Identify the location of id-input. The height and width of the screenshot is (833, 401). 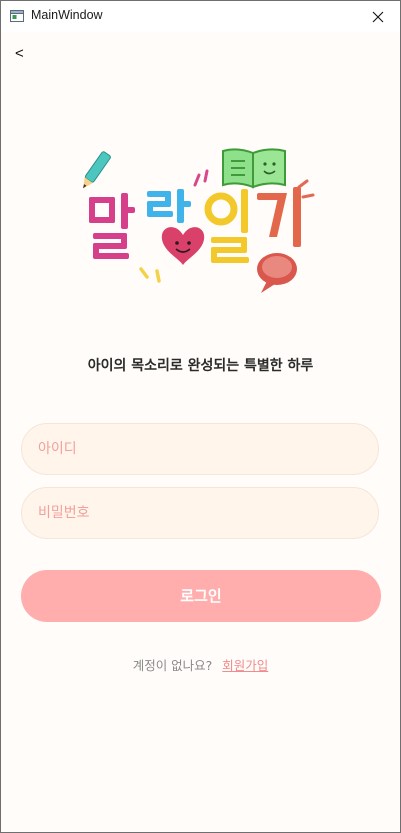
(200, 449).